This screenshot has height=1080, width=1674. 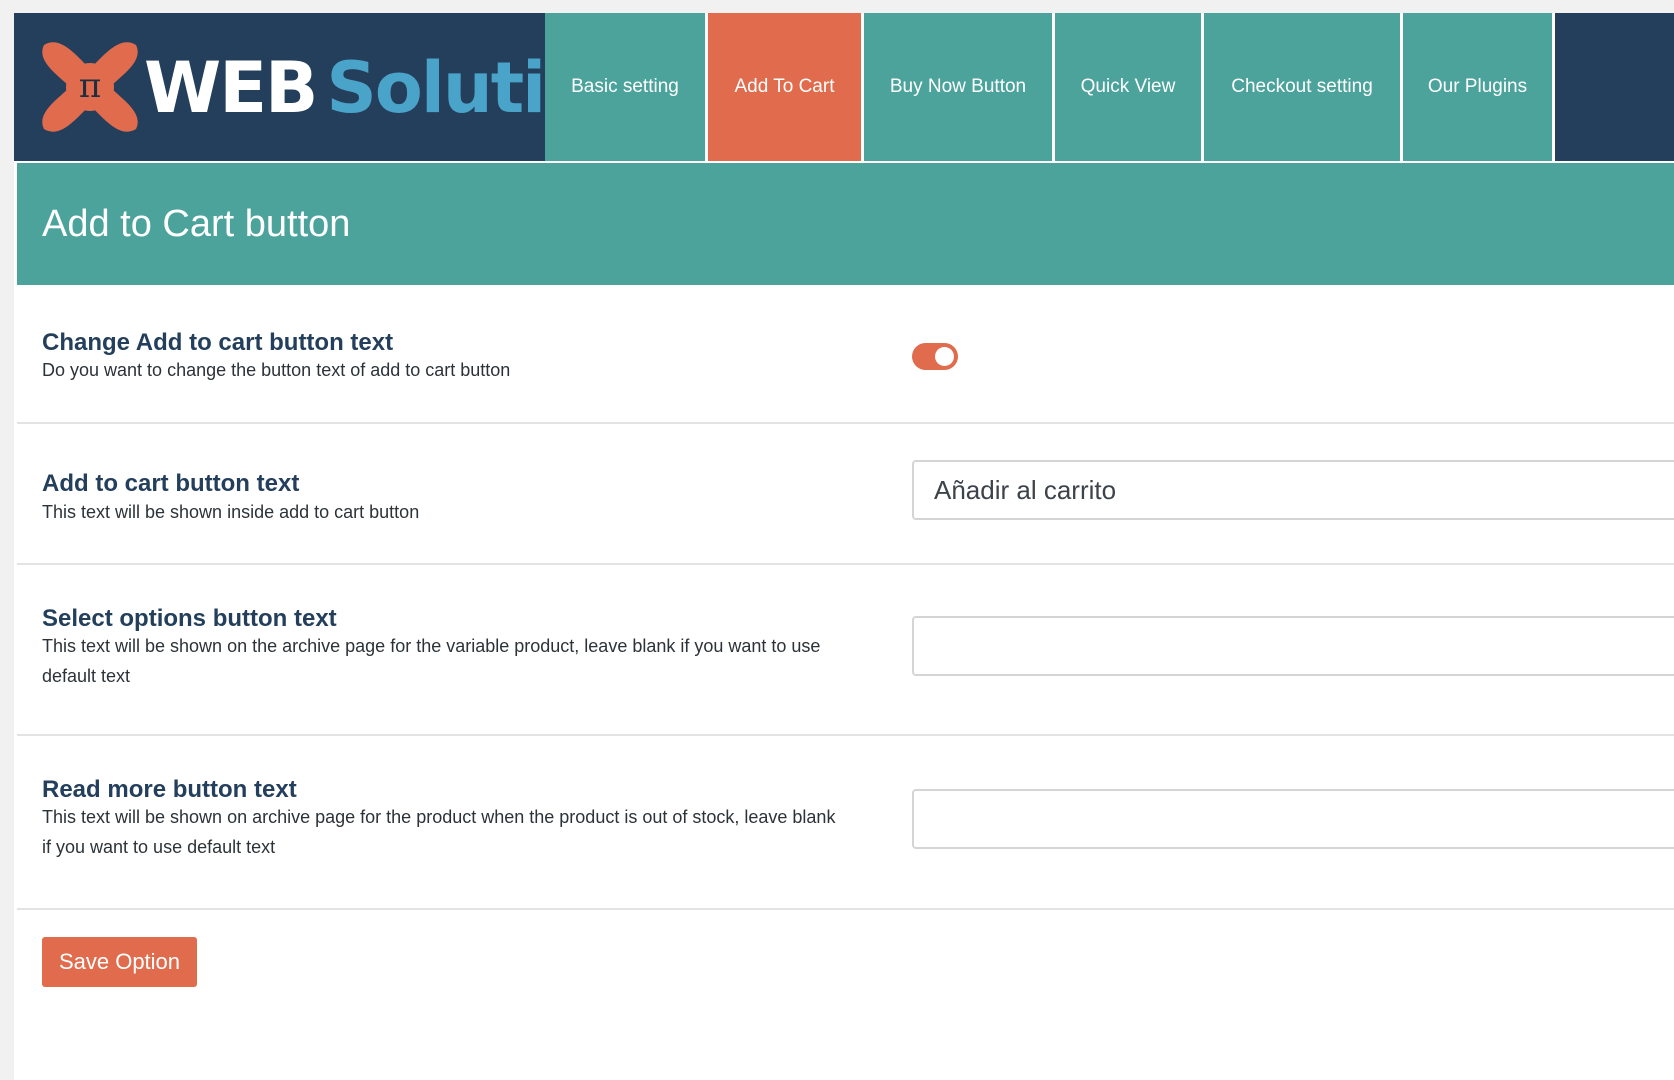 What do you see at coordinates (959, 87) in the screenshot?
I see `tab-buy-now-button: Buy Now Button` at bounding box center [959, 87].